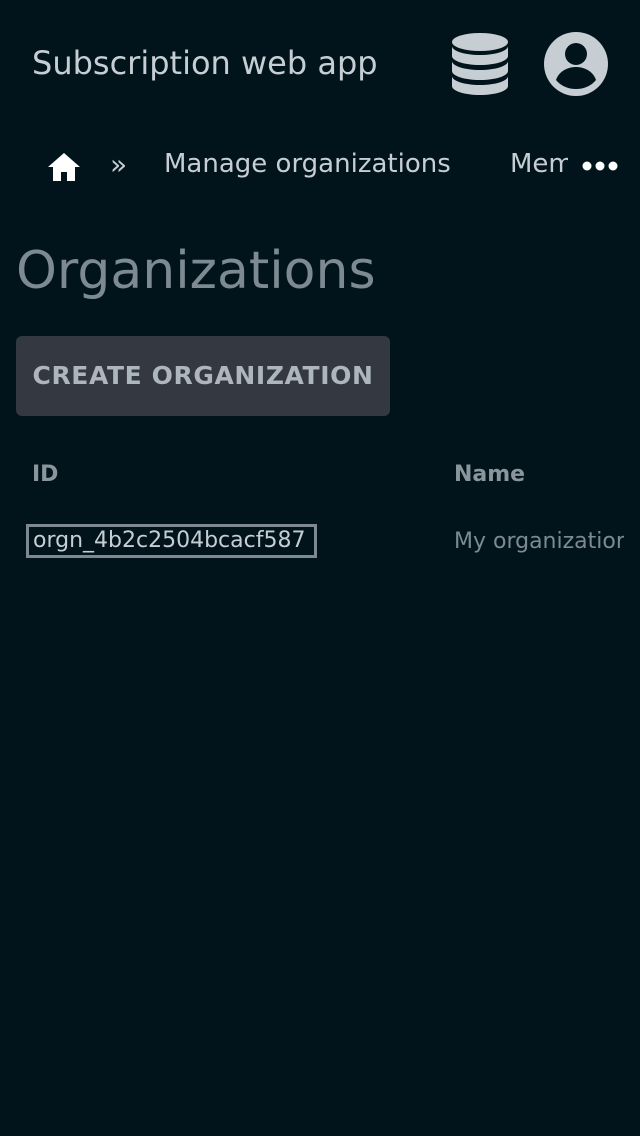 The width and height of the screenshot is (640, 1136). Describe the element at coordinates (196, 271) in the screenshot. I see `page-title: Organizations` at that location.